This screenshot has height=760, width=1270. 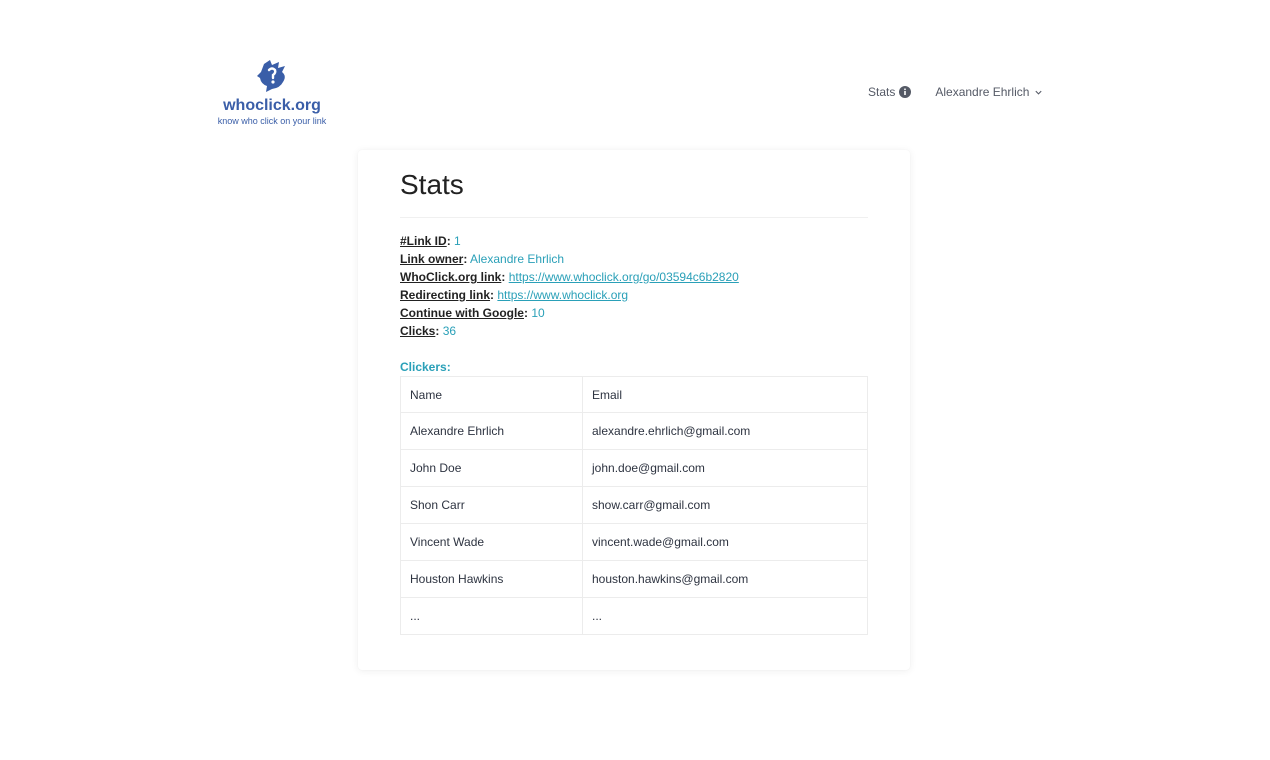 I want to click on top-nav: Stats Alexandre Ehrlich, so click(x=955, y=92).